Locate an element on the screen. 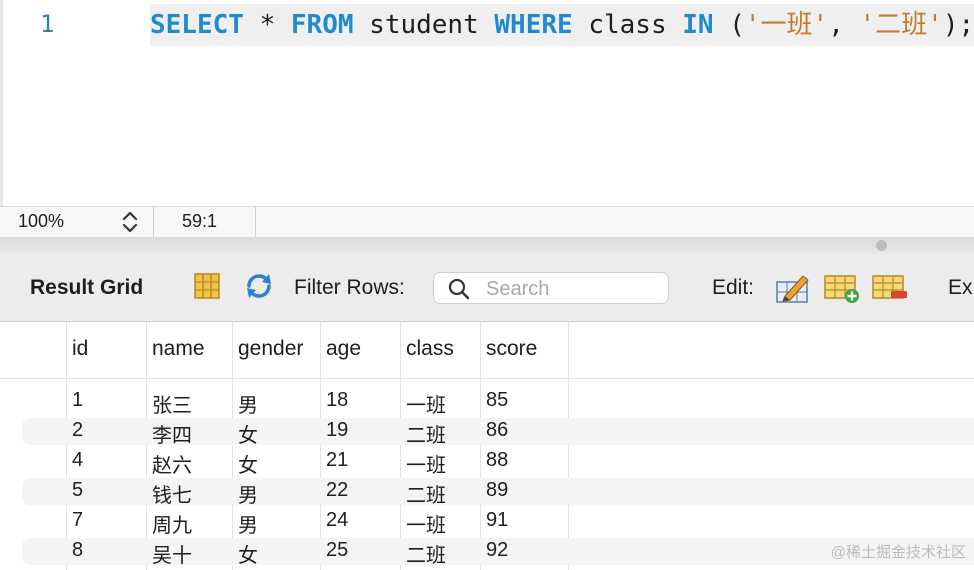  editor-status-bar: 100% 59:1 is located at coordinates (487, 222).